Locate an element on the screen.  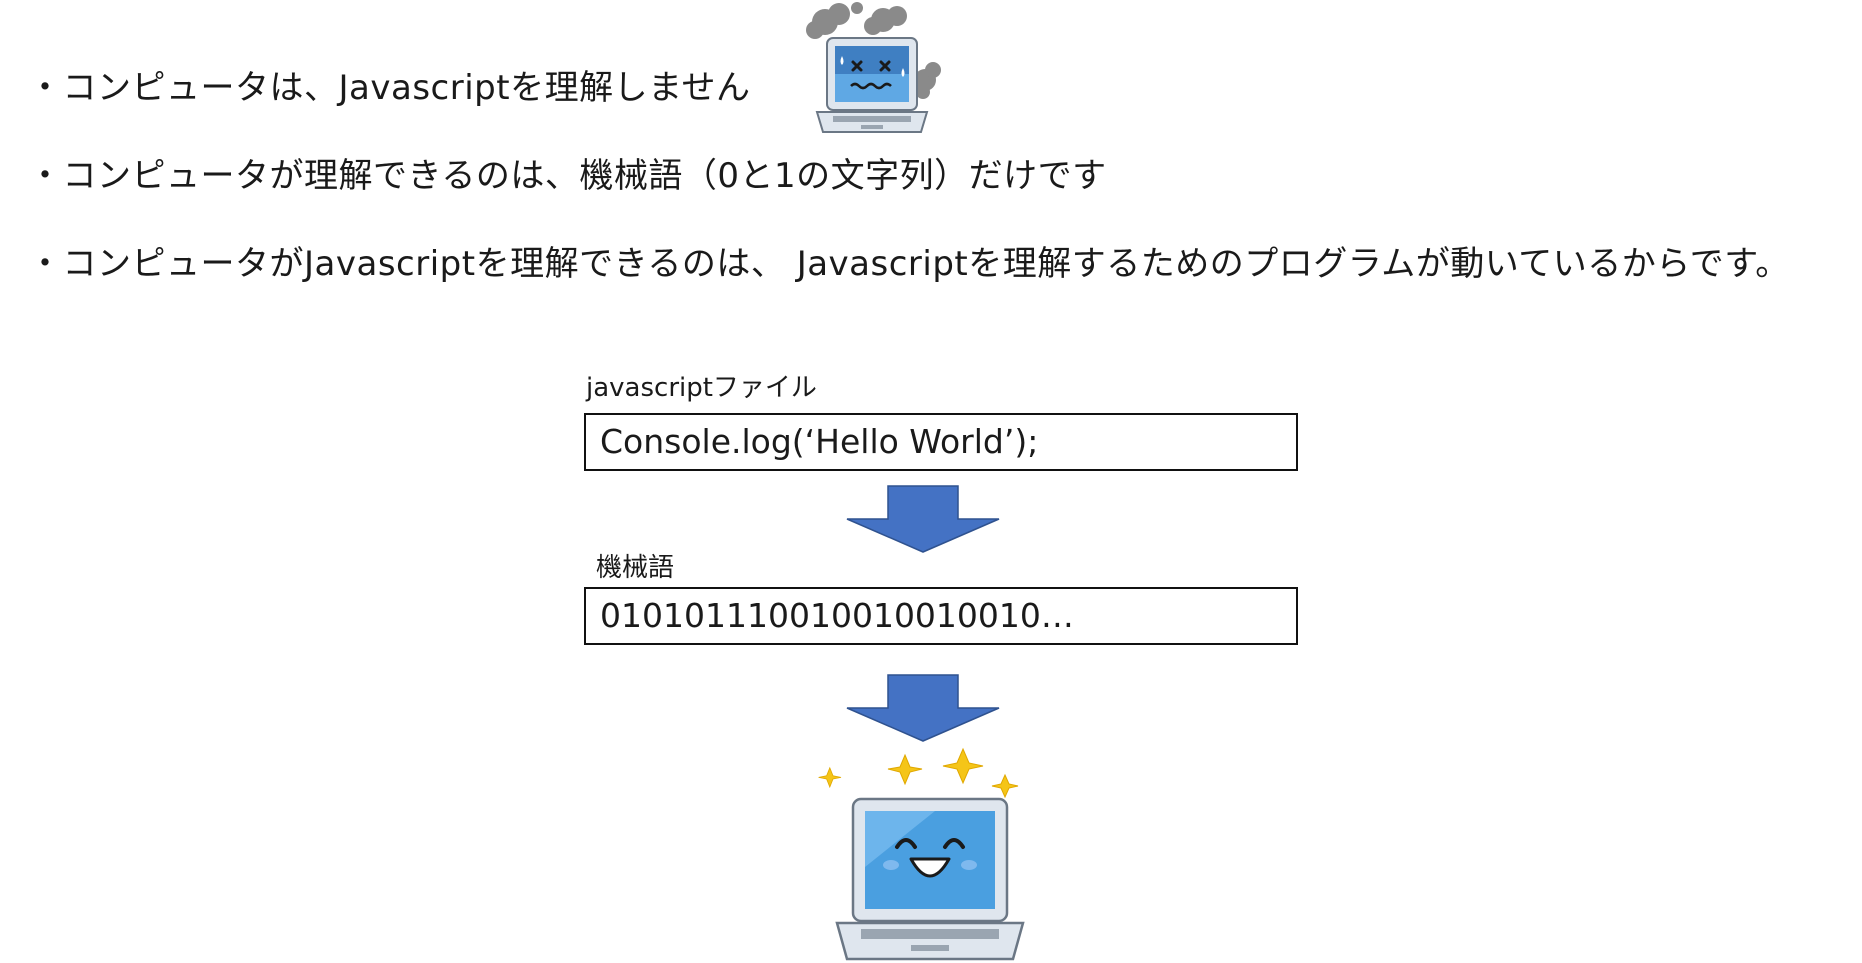
javascript-source-box: Console.log(‘Hello World’); is located at coordinates (941, 442).